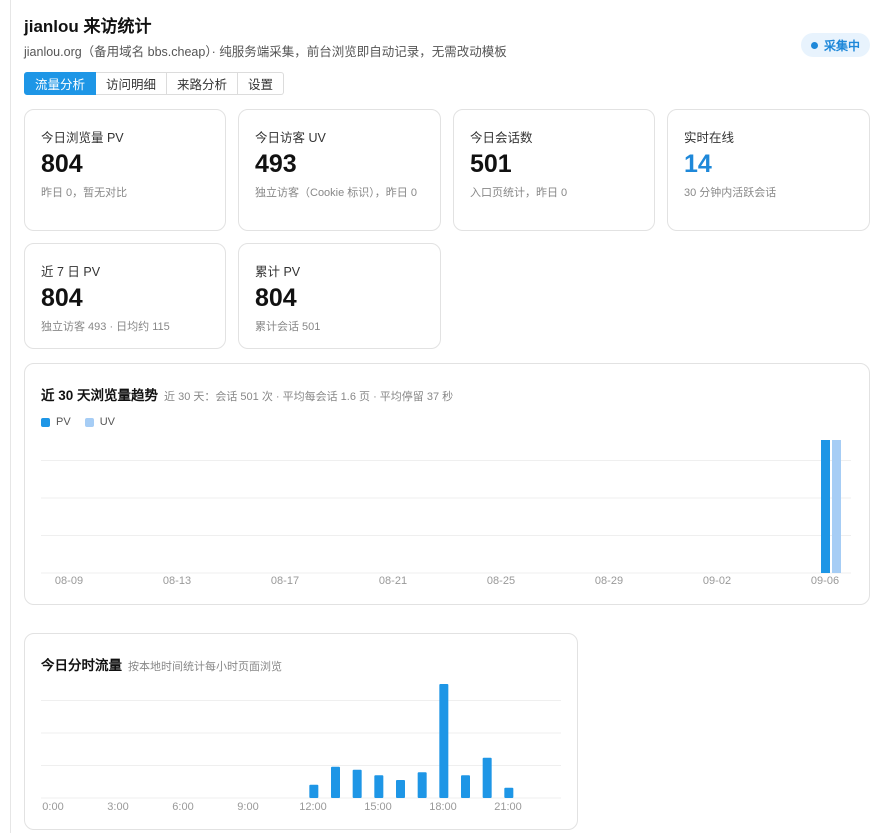 The image size is (877, 833). What do you see at coordinates (814, 45) in the screenshot?
I see `status-dot-icon` at bounding box center [814, 45].